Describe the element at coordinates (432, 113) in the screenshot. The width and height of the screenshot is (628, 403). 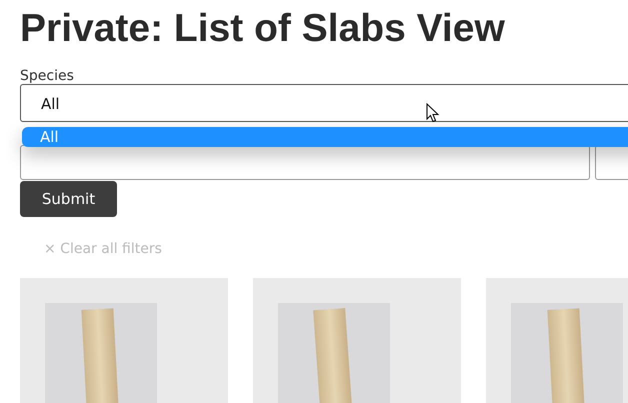
I see `mouse-pointer-icon` at that location.